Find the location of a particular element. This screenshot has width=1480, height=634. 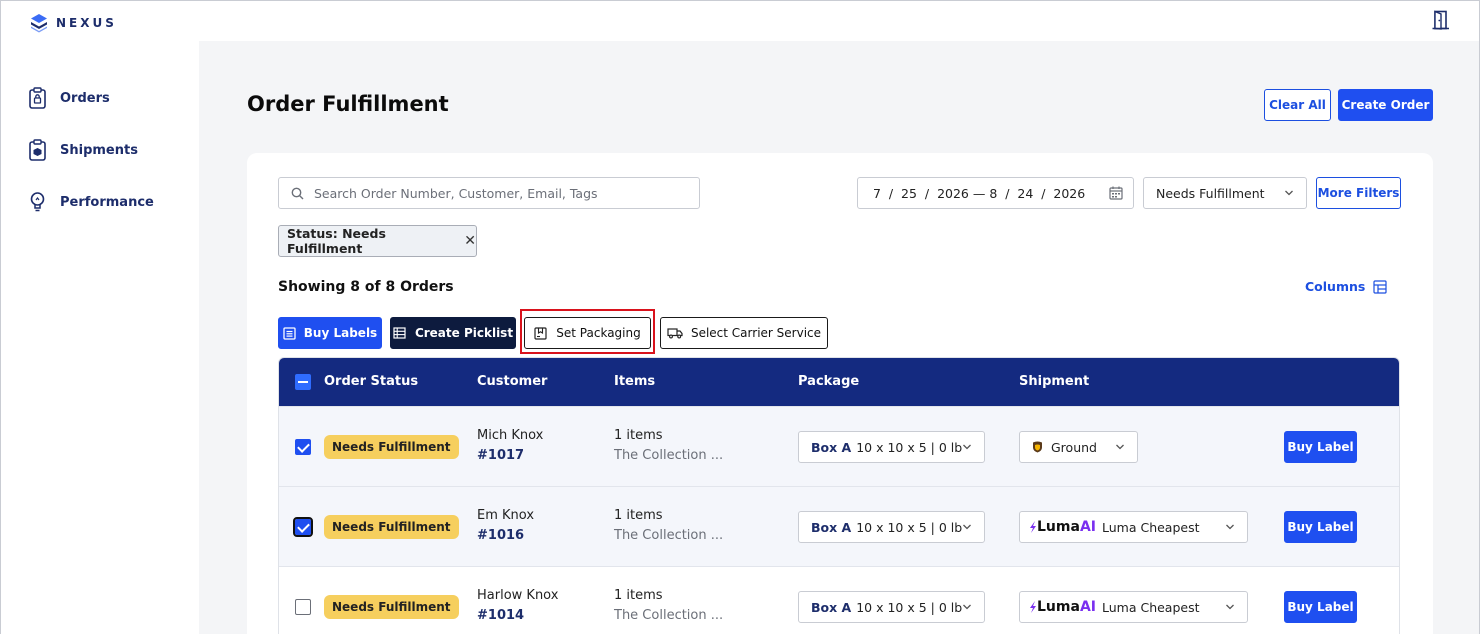

more-filters-button: More Filters is located at coordinates (1358, 193).